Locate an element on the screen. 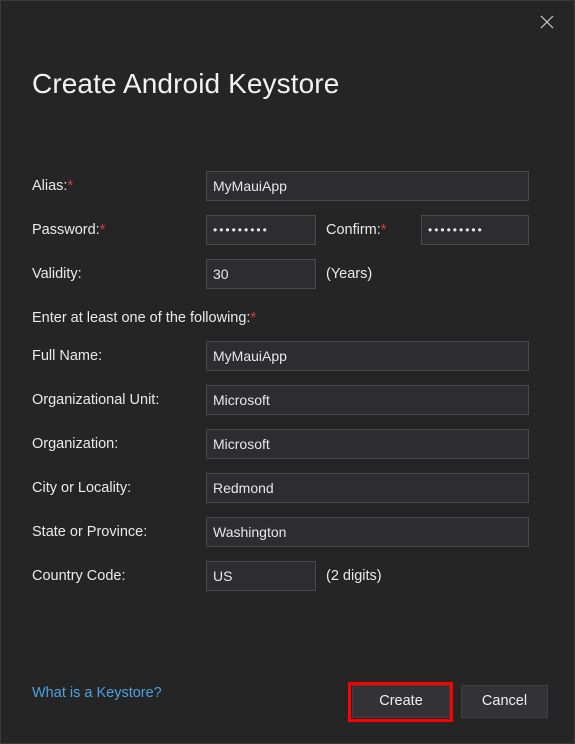 The height and width of the screenshot is (744, 575). row-validity: Validity: 30 (Years) is located at coordinates (287, 281).